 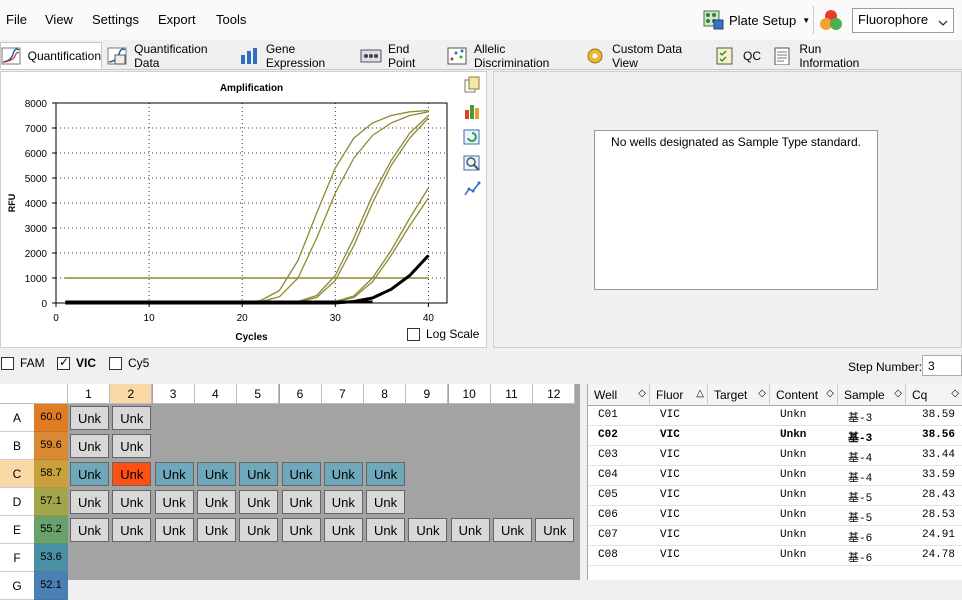 What do you see at coordinates (215, 394) in the screenshot?
I see `plate-column-header: 4` at bounding box center [215, 394].